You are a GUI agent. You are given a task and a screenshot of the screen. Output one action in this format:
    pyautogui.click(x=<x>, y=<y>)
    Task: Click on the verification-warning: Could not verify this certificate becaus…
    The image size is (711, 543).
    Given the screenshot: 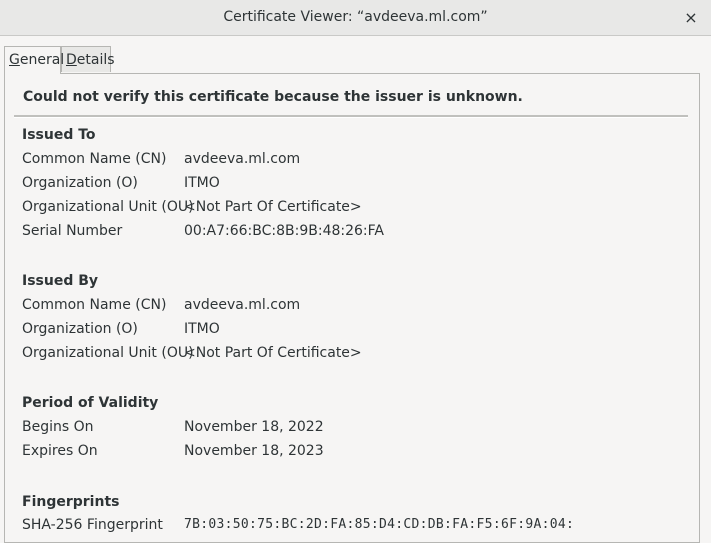 What is the action you would take?
    pyautogui.click(x=273, y=97)
    